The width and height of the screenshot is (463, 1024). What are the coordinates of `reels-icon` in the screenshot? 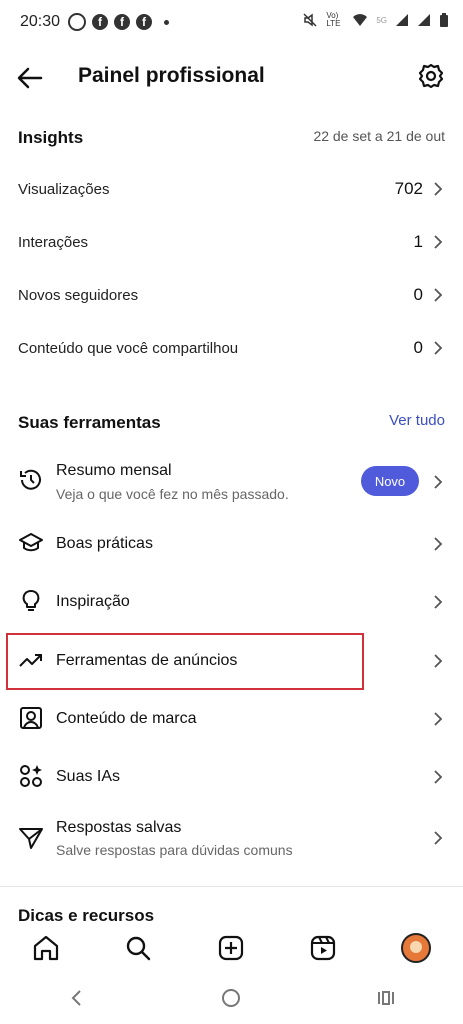 It's located at (323, 948).